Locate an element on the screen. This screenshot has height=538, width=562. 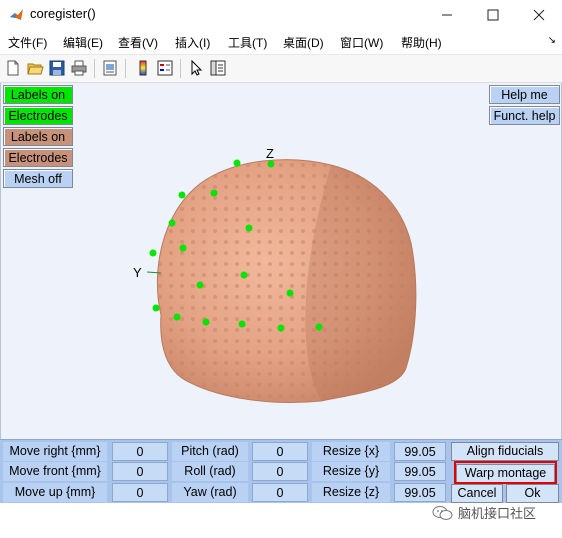
y-axis-label: Y is located at coordinates (137, 272).